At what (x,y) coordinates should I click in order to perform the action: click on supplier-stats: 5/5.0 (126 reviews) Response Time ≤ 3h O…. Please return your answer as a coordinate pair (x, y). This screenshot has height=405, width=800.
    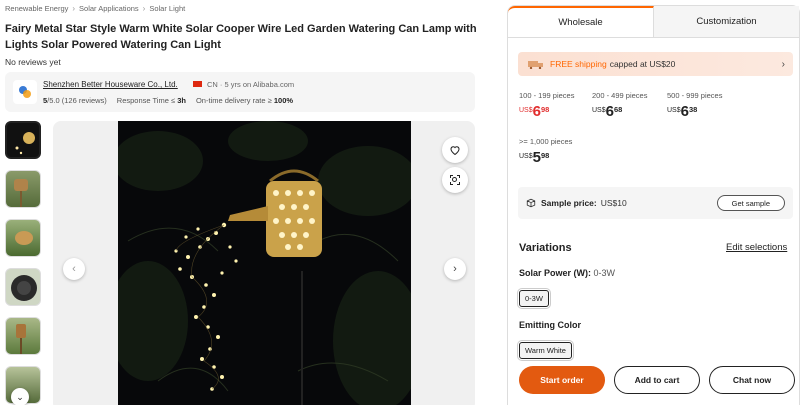
    Looking at the image, I should click on (168, 100).